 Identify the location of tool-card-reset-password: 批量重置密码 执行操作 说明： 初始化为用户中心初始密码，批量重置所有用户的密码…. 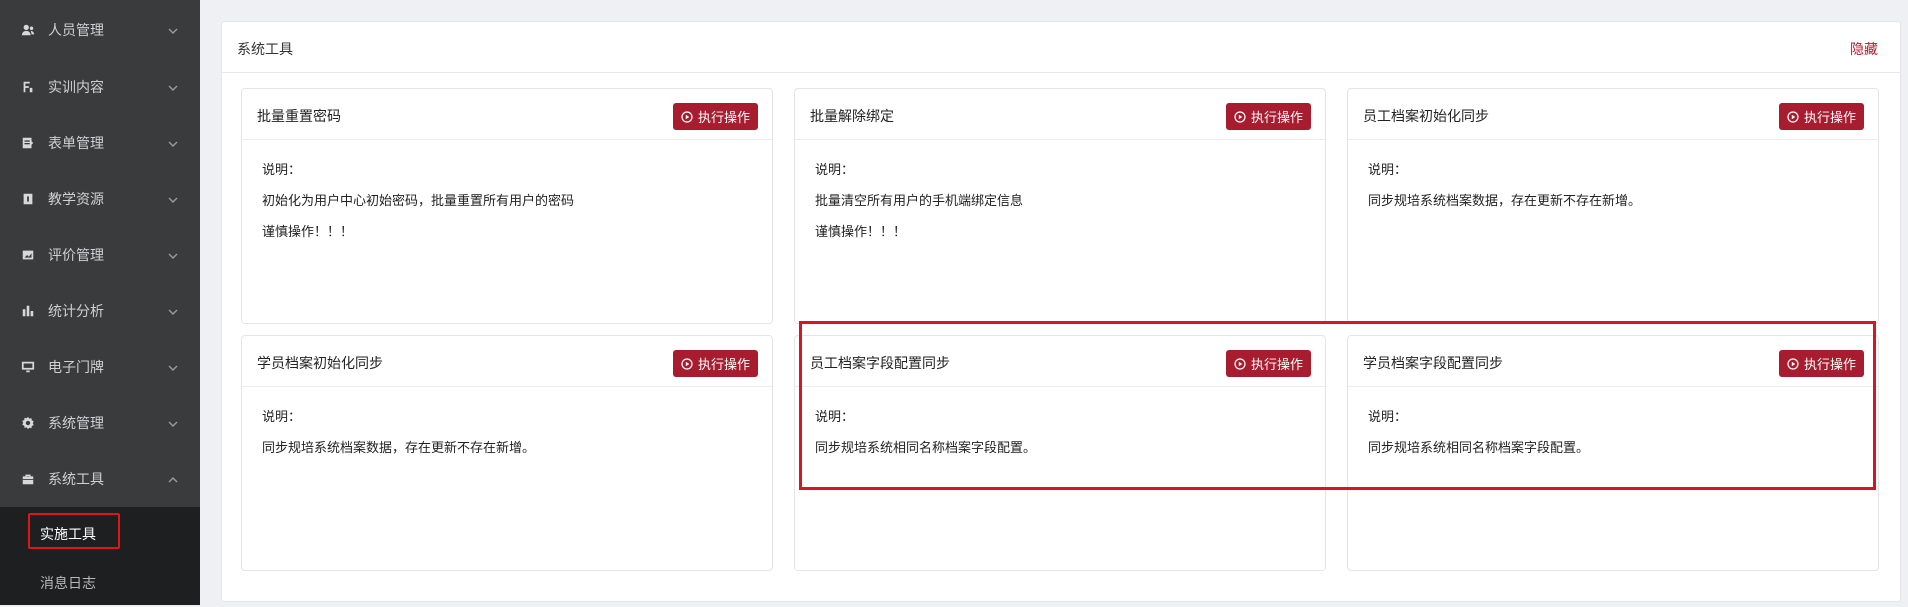
(507, 206).